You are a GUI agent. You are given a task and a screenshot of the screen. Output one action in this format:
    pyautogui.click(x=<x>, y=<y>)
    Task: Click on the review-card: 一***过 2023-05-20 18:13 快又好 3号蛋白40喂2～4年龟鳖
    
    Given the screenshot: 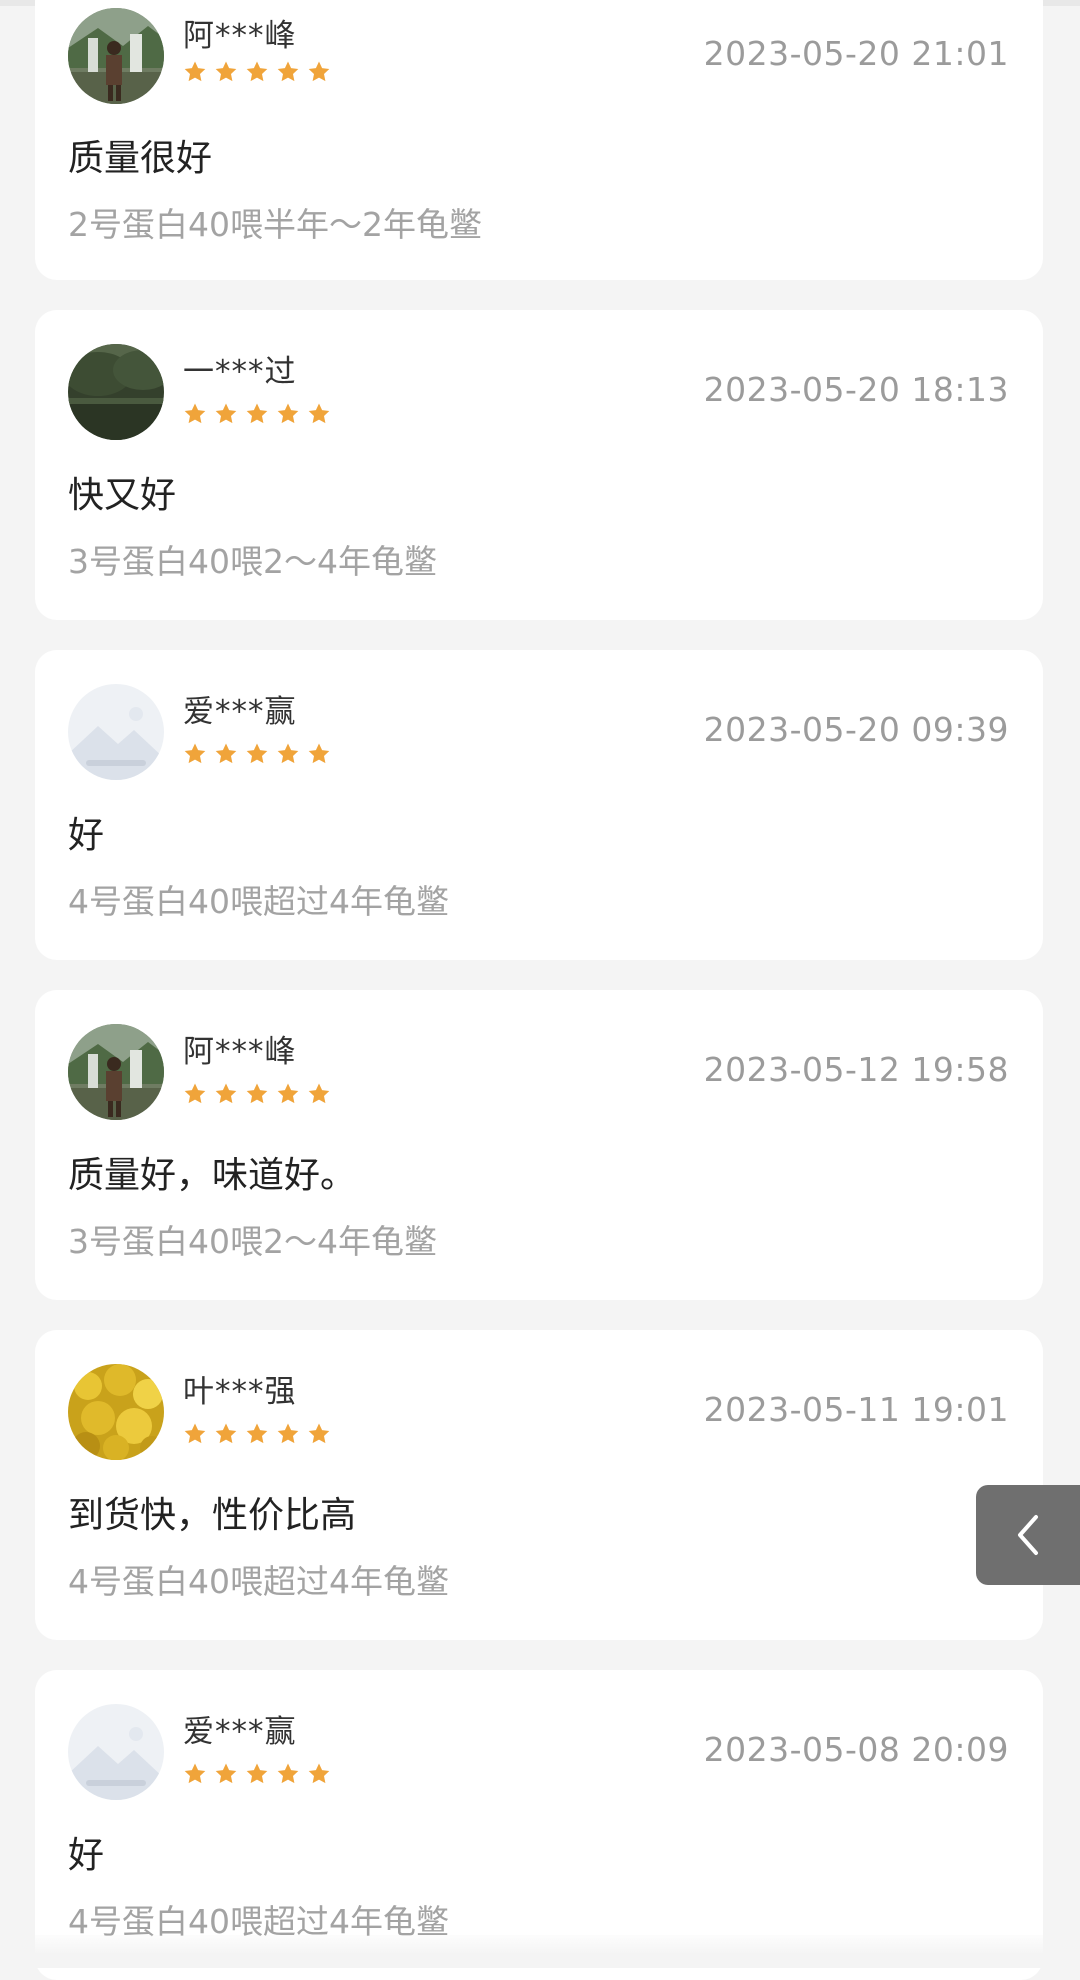 What is the action you would take?
    pyautogui.click(x=539, y=465)
    